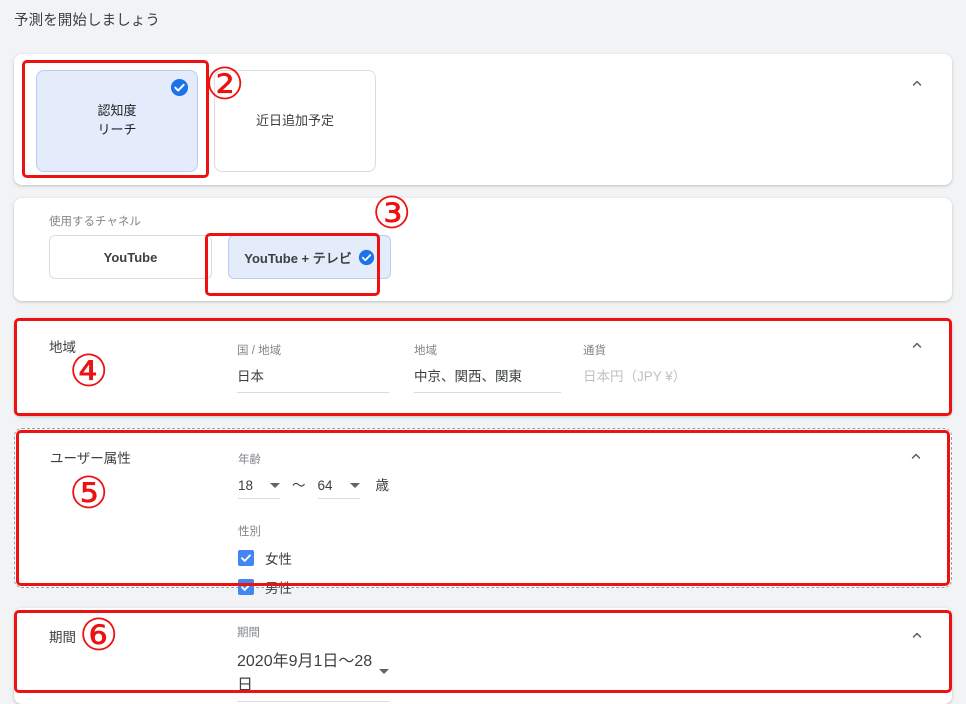  What do you see at coordinates (325, 485) in the screenshot?
I see `age-to-value: 64` at bounding box center [325, 485].